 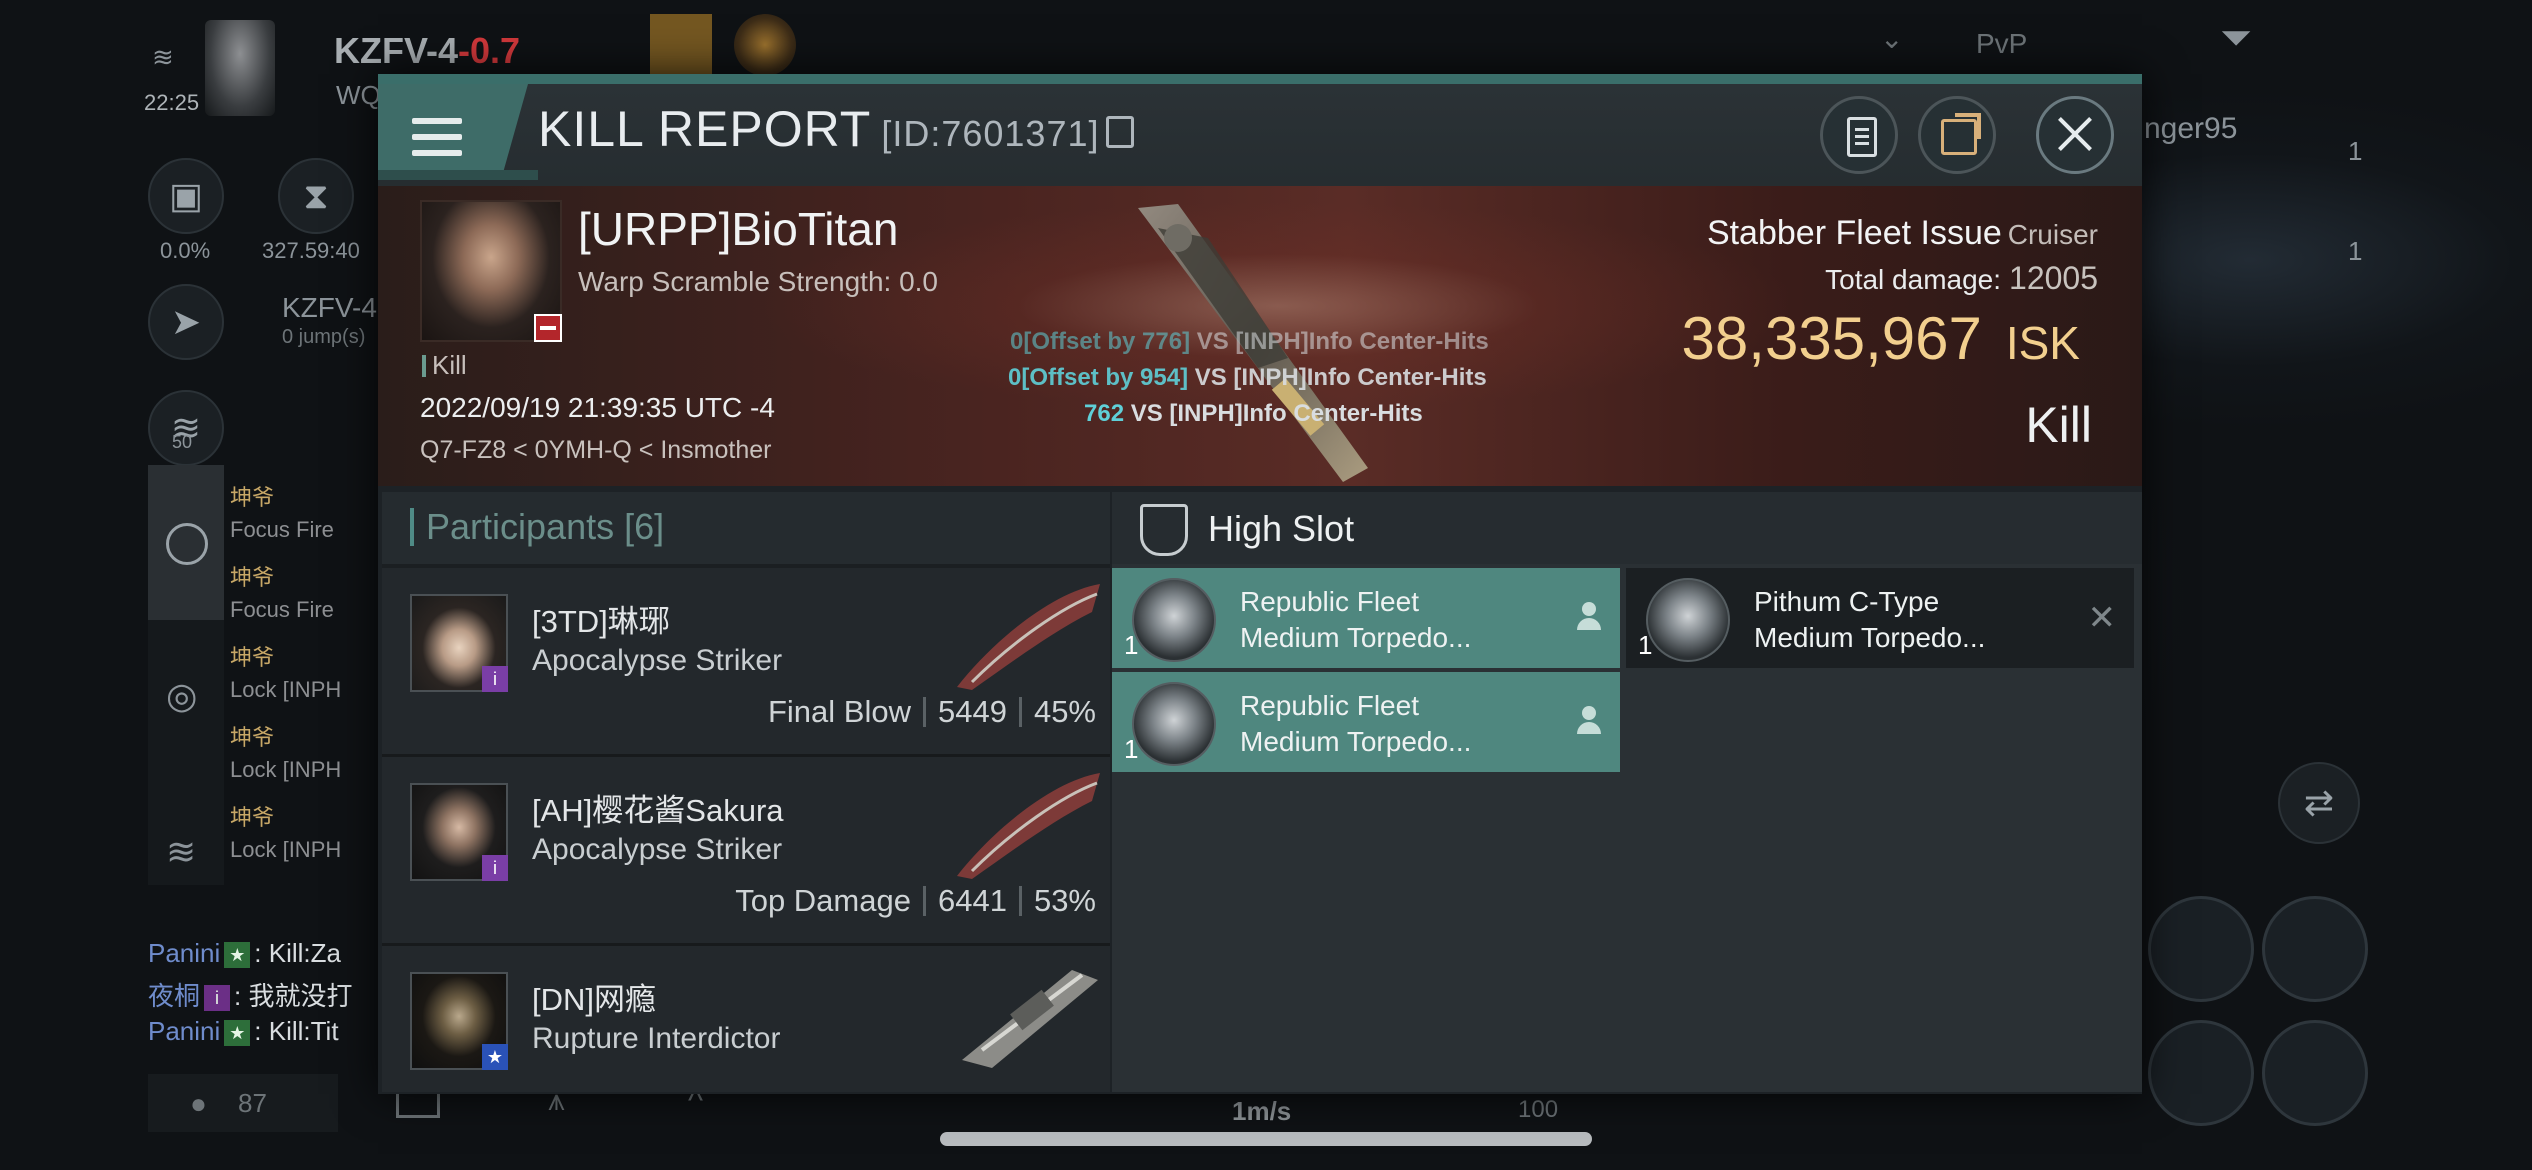 What do you see at coordinates (174, 996) in the screenshot?
I see `chat-name: 夜桐` at bounding box center [174, 996].